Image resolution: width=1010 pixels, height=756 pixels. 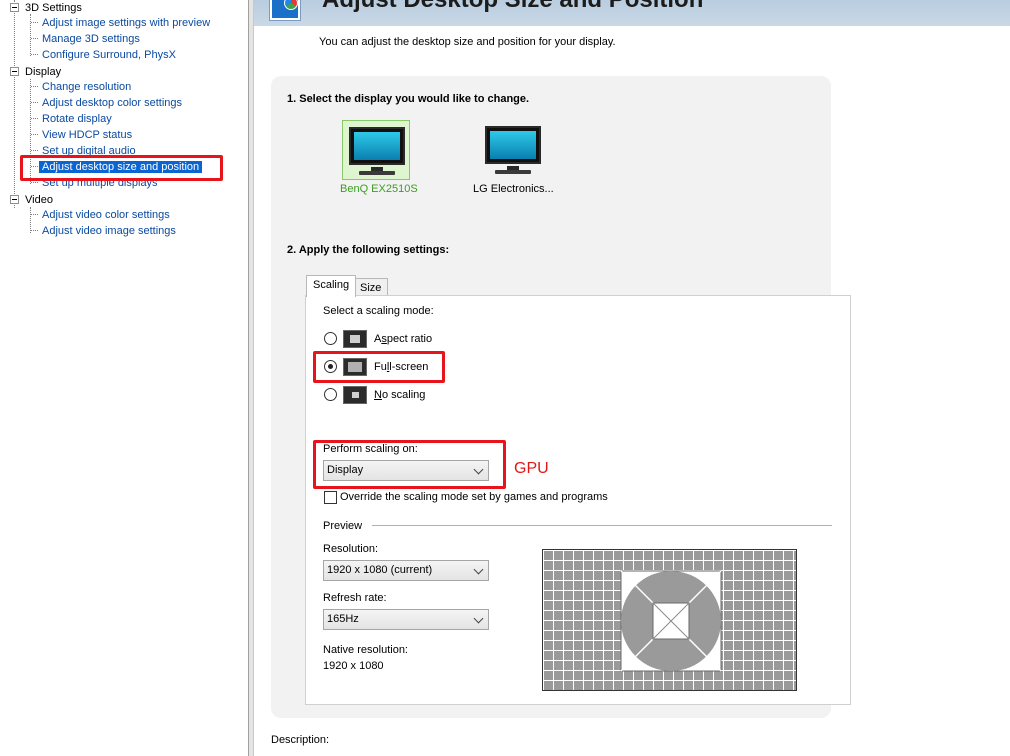 I want to click on tree-category-display: Display, so click(x=43, y=72).